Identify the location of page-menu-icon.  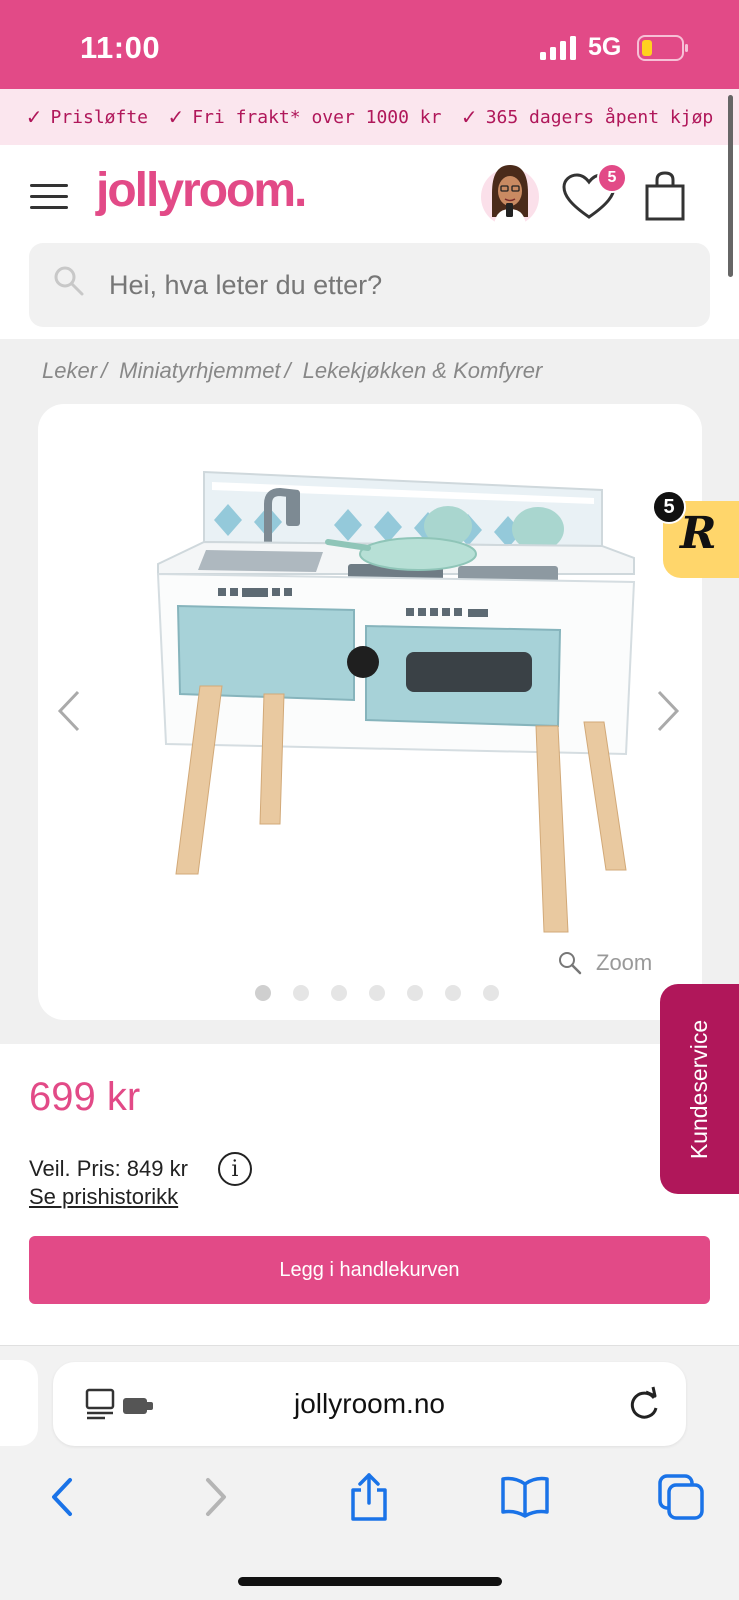
(121, 1404).